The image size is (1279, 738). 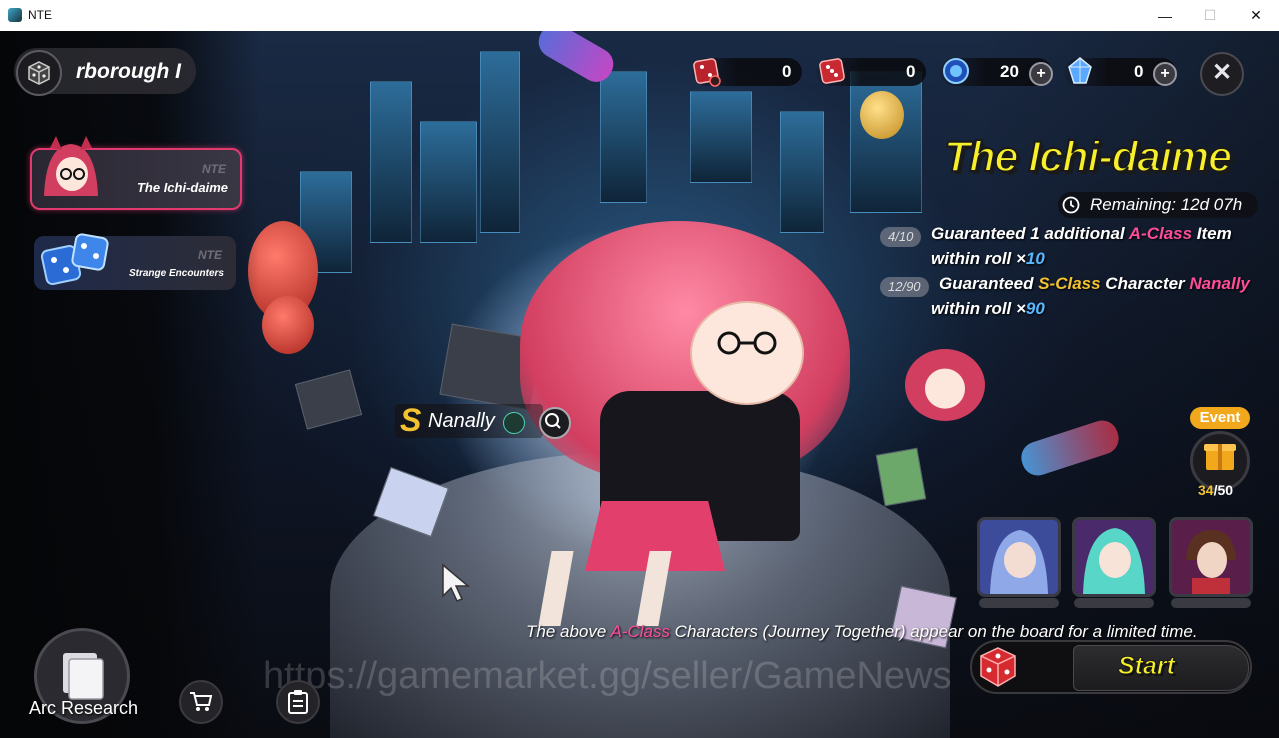 I want to click on location-dice-icon, so click(x=39, y=73).